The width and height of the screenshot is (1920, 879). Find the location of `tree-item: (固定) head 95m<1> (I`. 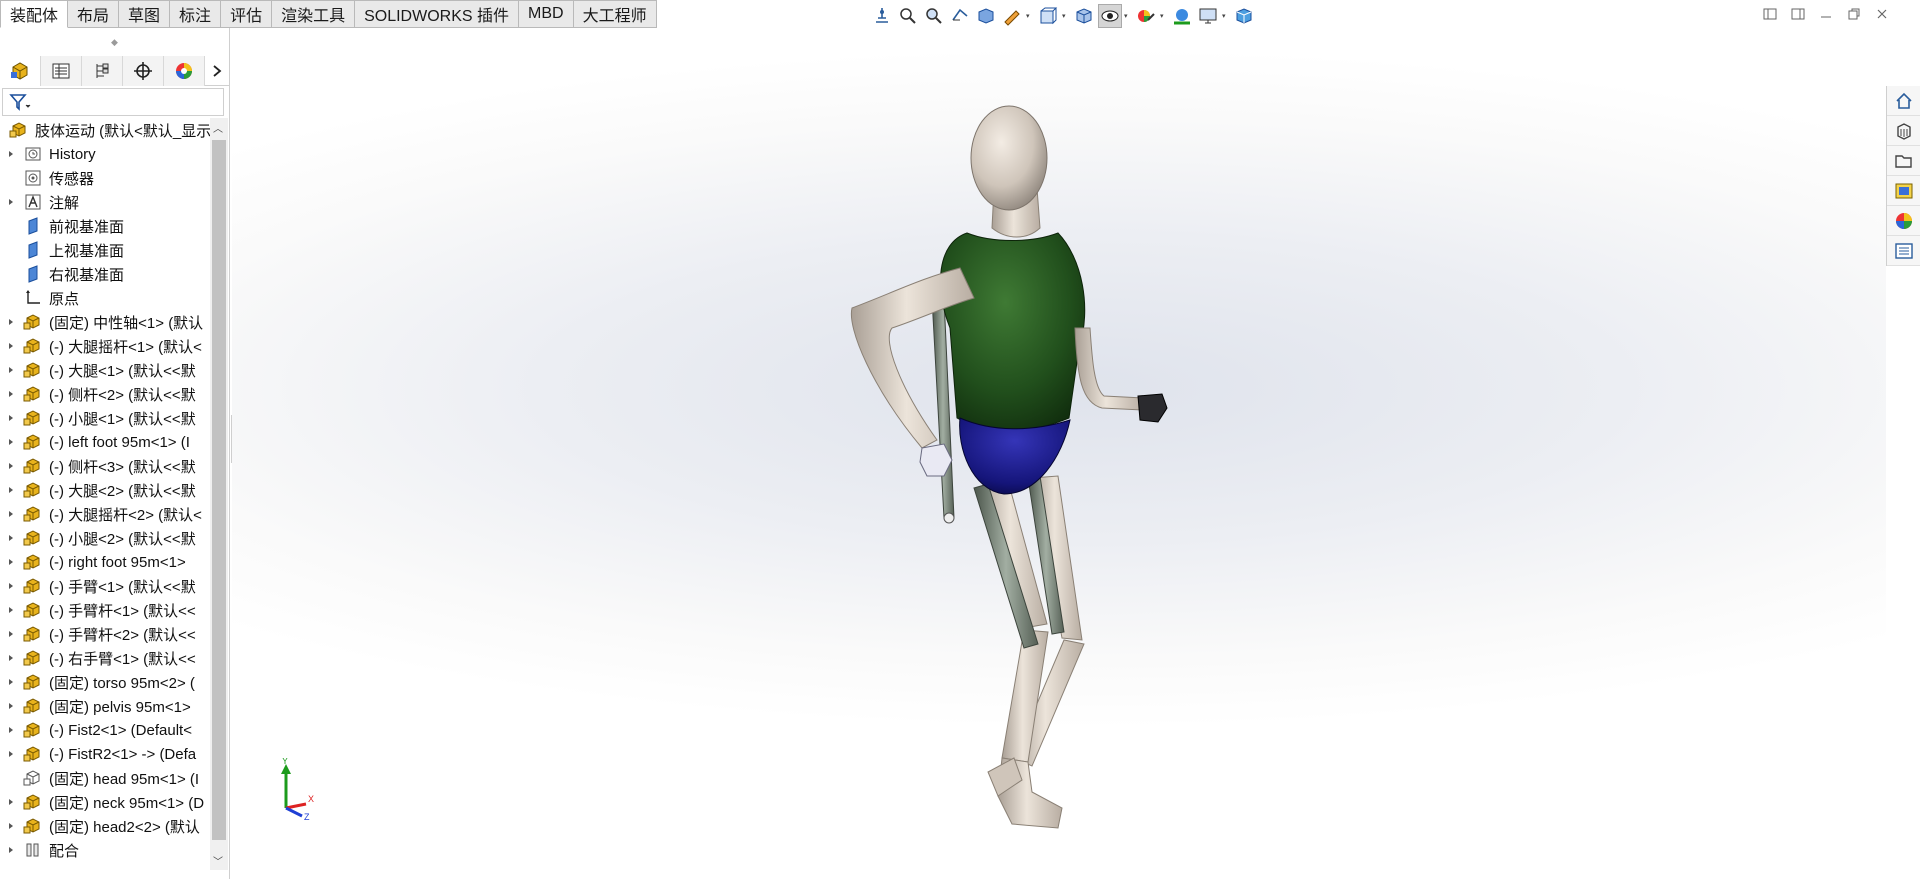

tree-item: (固定) head 95m<1> (I is located at coordinates (106, 778).